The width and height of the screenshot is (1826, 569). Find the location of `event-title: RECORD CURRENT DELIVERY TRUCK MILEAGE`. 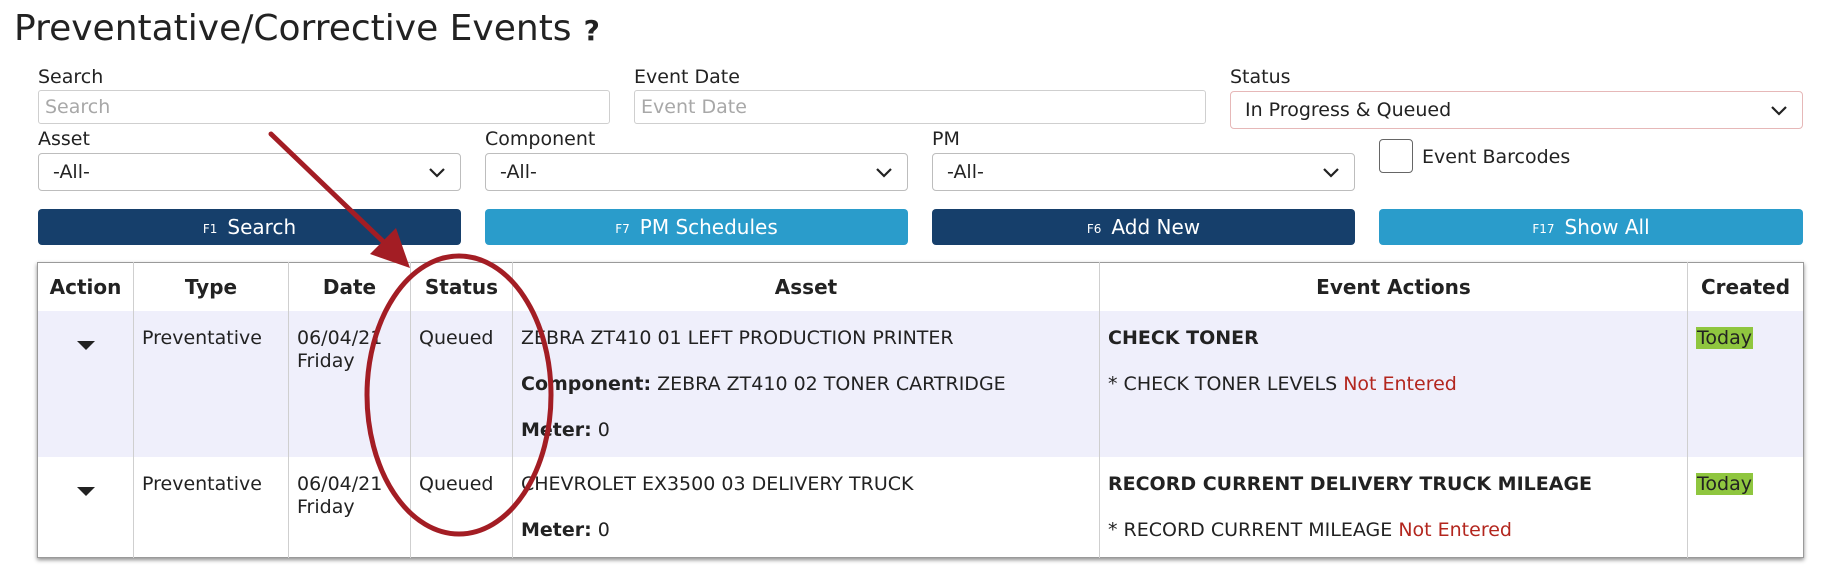

event-title: RECORD CURRENT DELIVERY TRUCK MILEAGE is located at coordinates (1350, 484).